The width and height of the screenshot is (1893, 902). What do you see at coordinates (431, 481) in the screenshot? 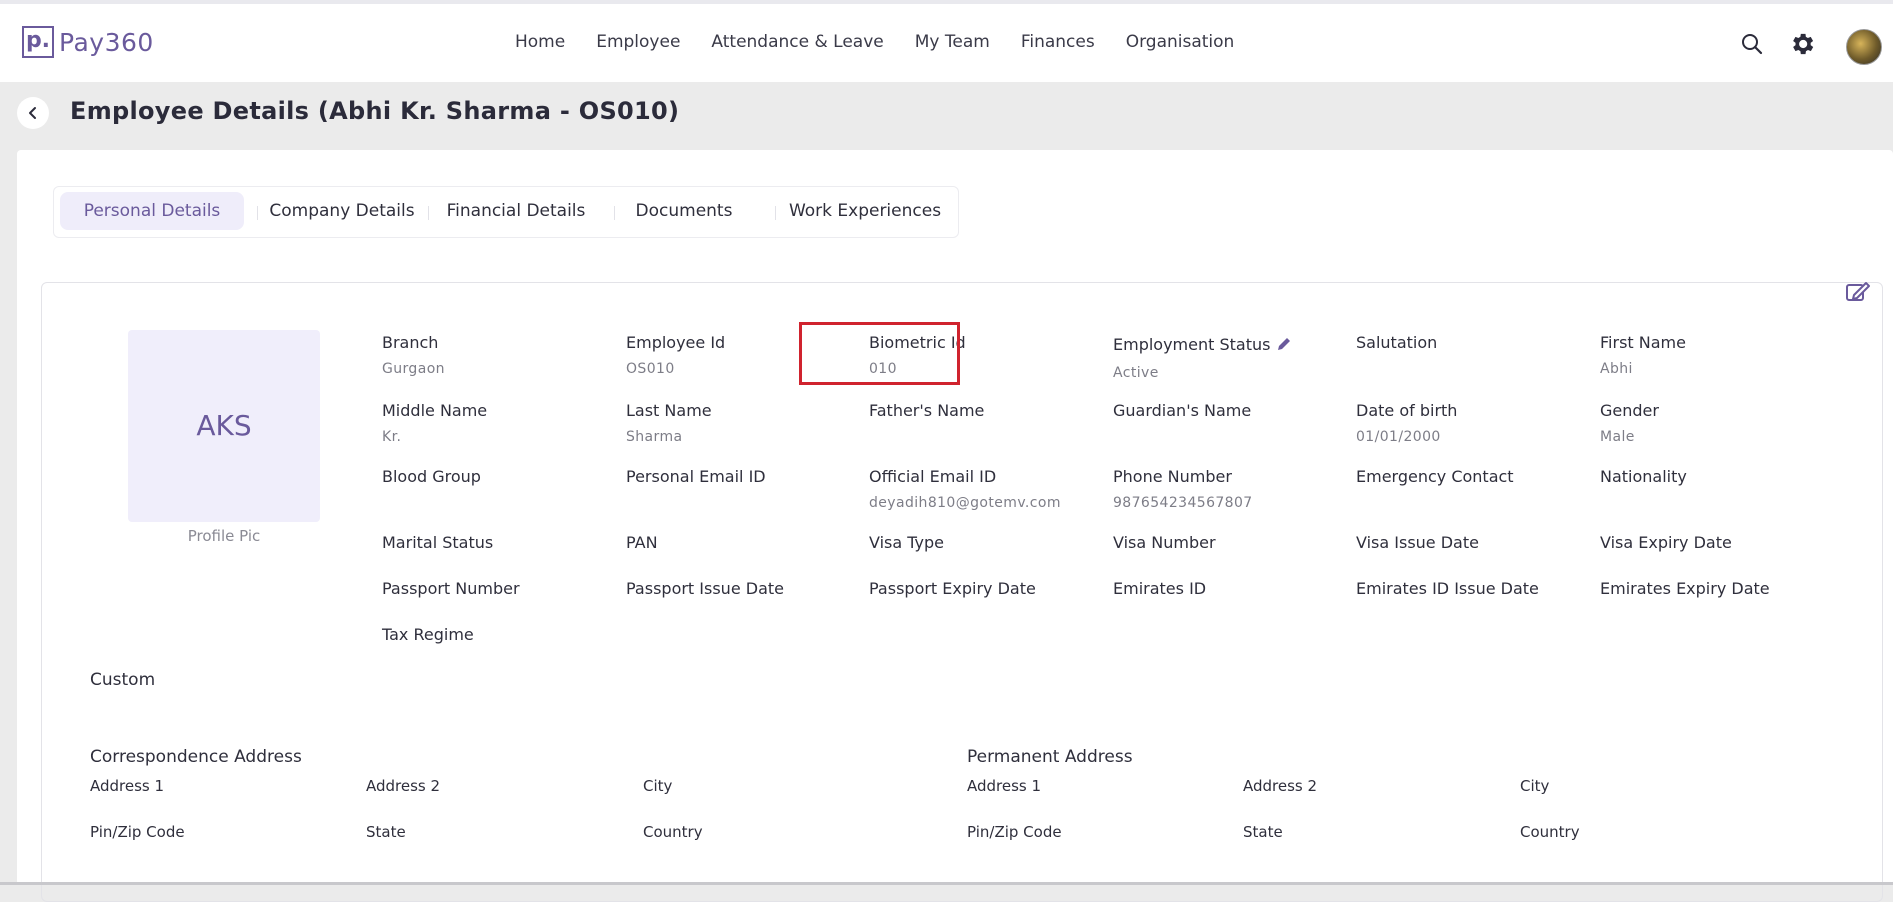
I see `field-blood-group: Blood Group` at bounding box center [431, 481].